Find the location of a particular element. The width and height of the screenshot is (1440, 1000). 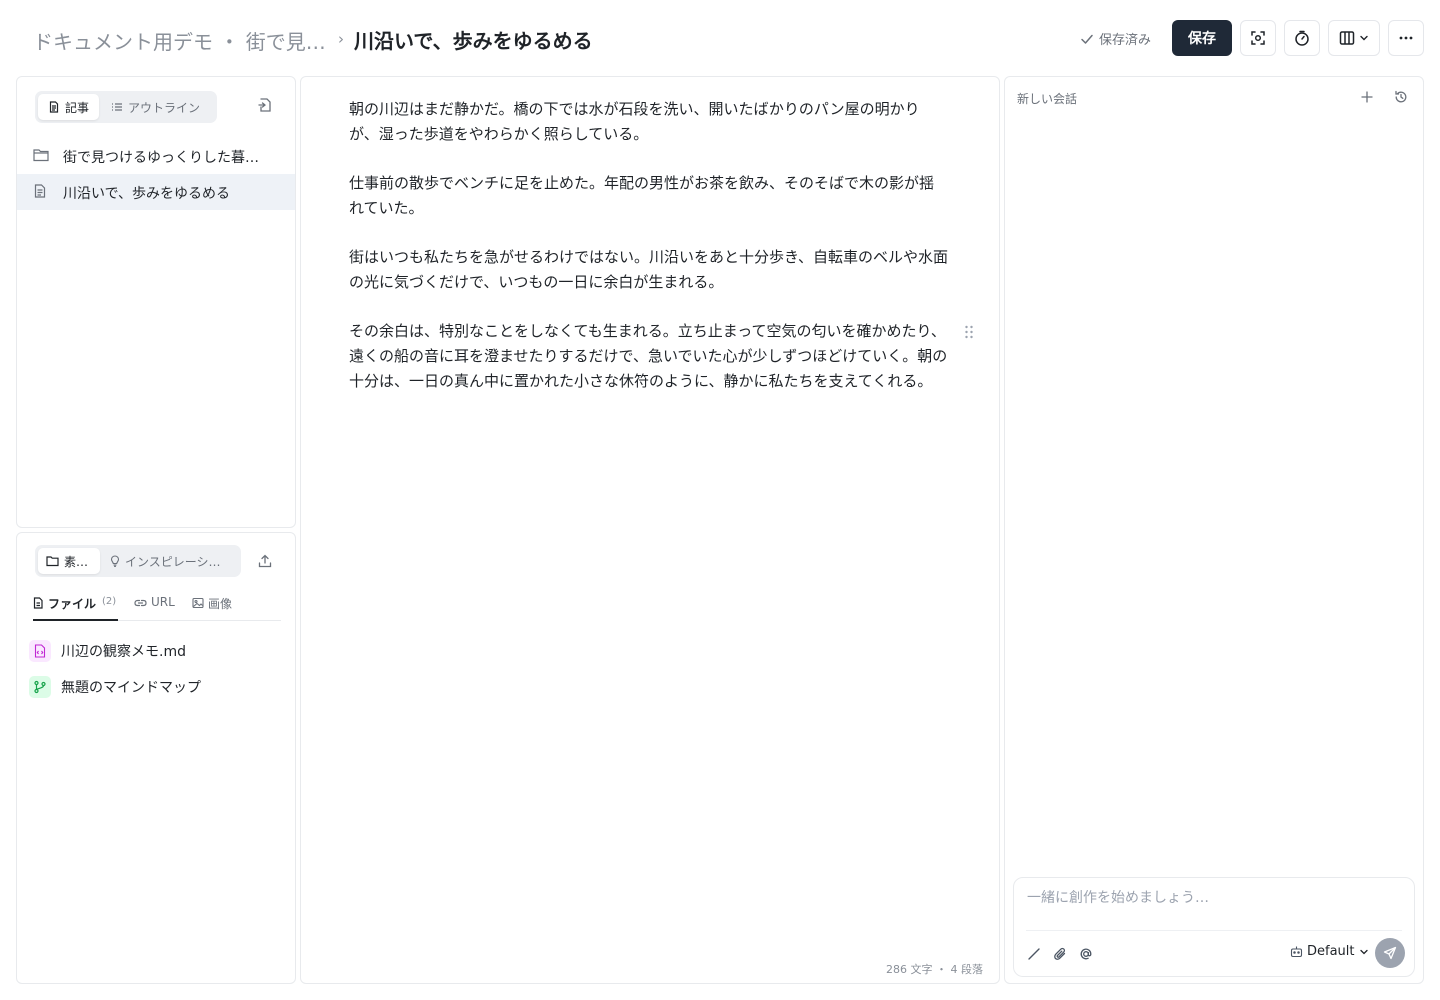

article-tab-group: 記事 アウトライン is located at coordinates (126, 107).